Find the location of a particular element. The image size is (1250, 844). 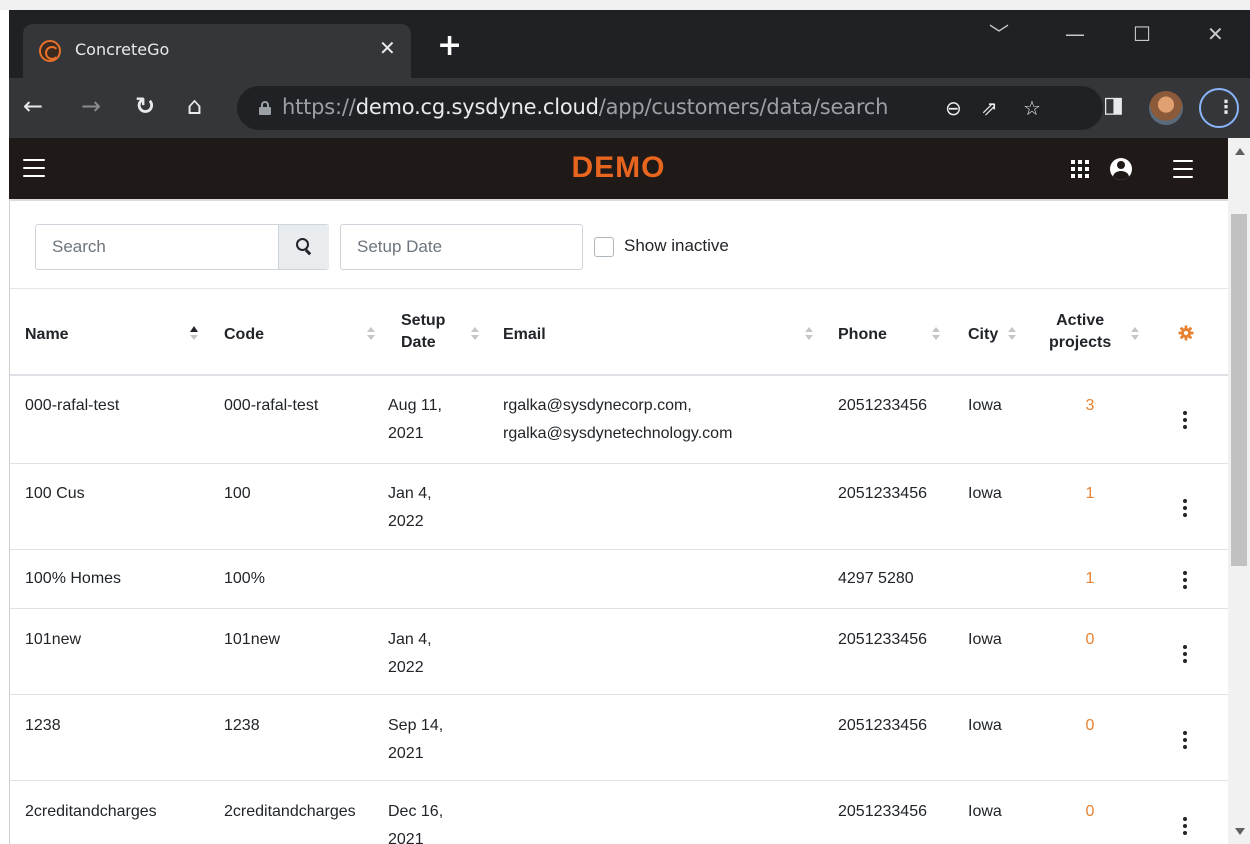

show-inactive-label: Show inactive is located at coordinates (676, 246).